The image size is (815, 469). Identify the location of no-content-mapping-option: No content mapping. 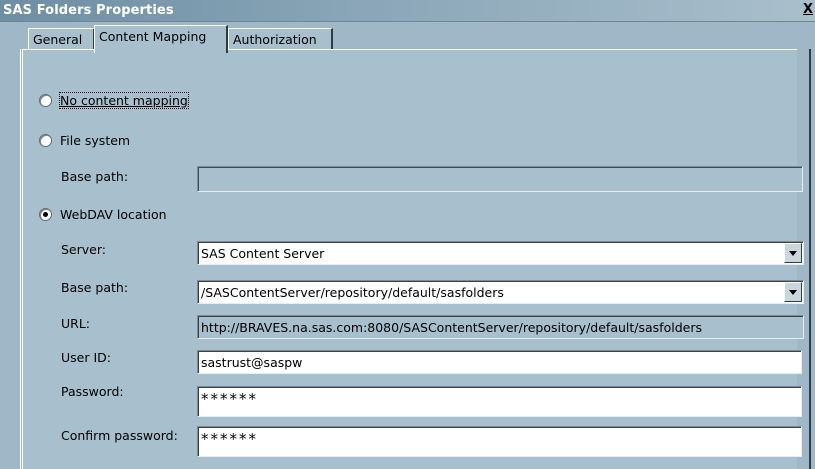
(114, 100).